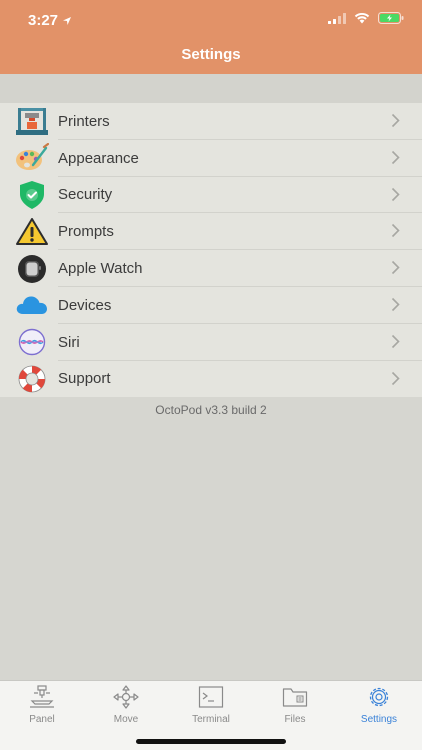  I want to click on tab-label: Files, so click(295, 719).